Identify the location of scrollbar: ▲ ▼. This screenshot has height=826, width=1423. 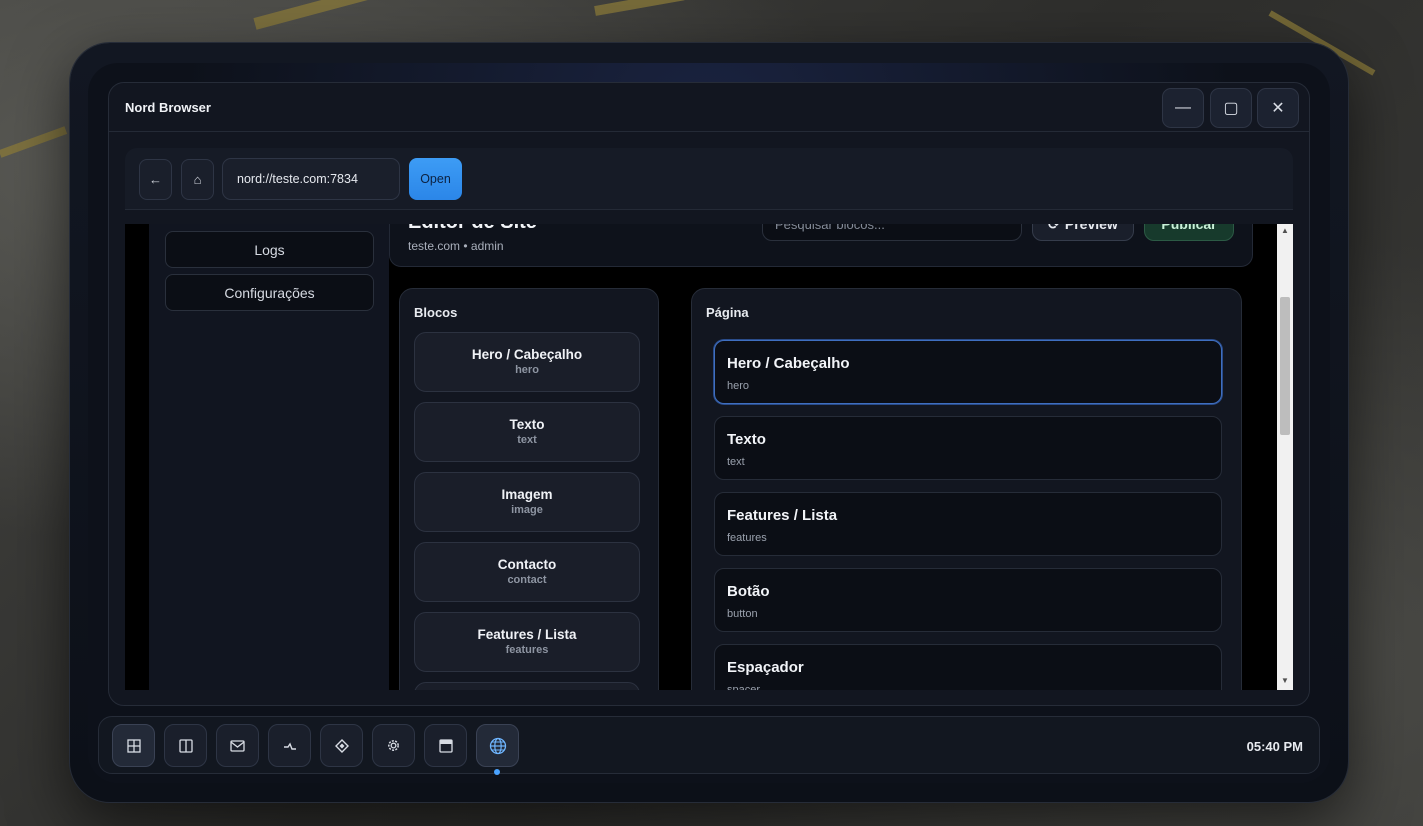
(1285, 457).